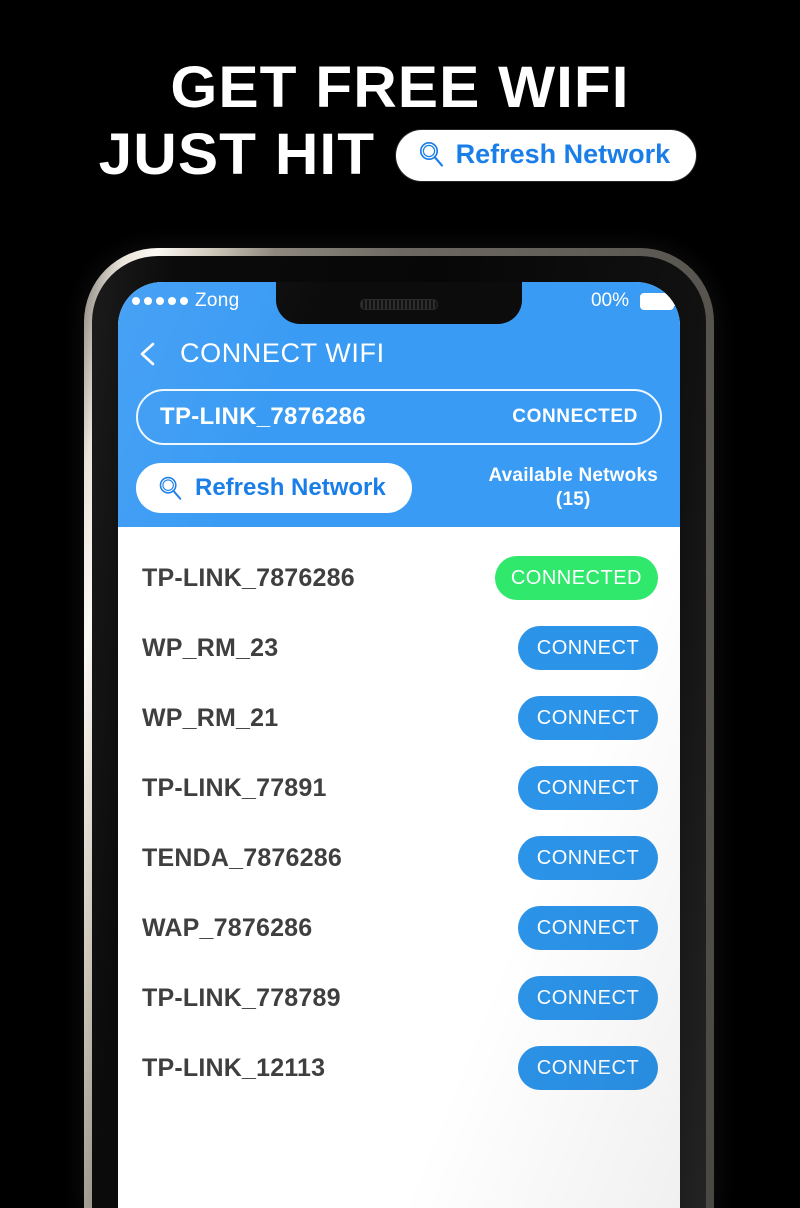 The width and height of the screenshot is (800, 1208). Describe the element at coordinates (575, 416) in the screenshot. I see `current-connection-status: CONNECTED` at that location.